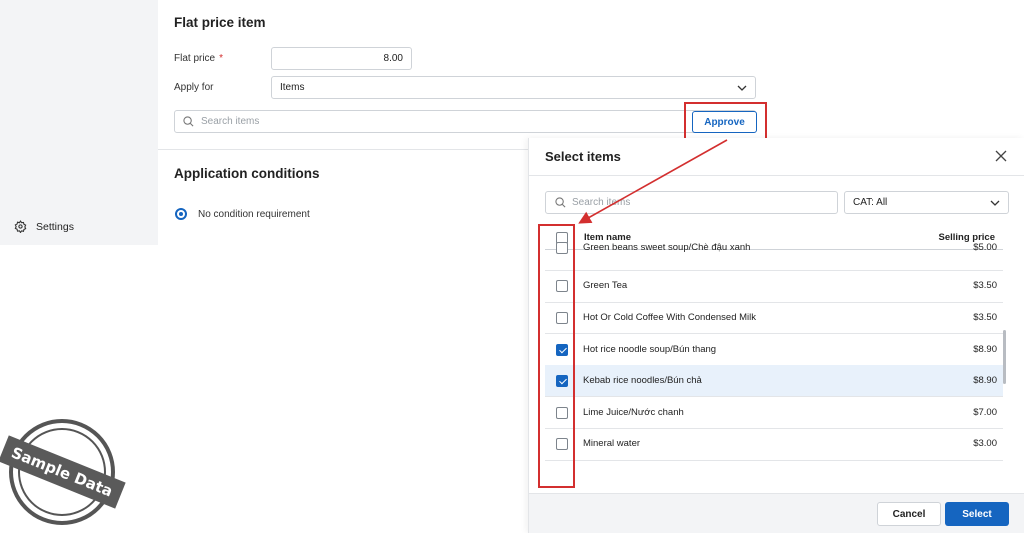 Image resolution: width=1024 pixels, height=533 pixels. I want to click on table-row: Green beans sweet soup/Chè đậu xanh $5.00, so click(774, 255).